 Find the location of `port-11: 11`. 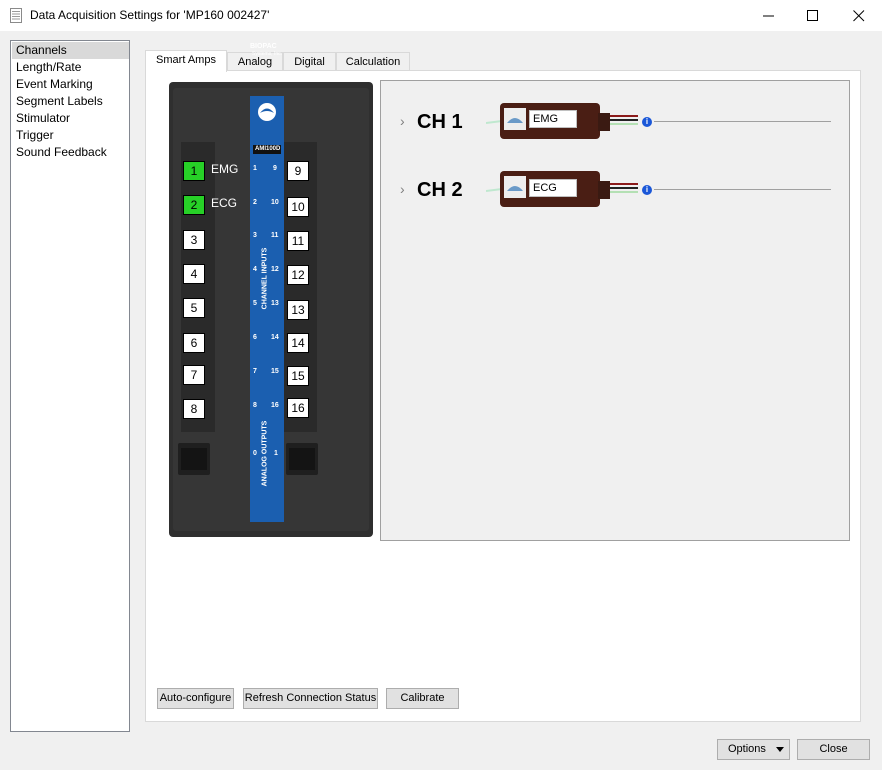

port-11: 11 is located at coordinates (298, 241).